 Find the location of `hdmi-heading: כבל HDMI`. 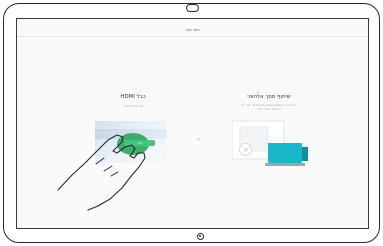

hdmi-heading: כבל HDMI is located at coordinates (133, 97).